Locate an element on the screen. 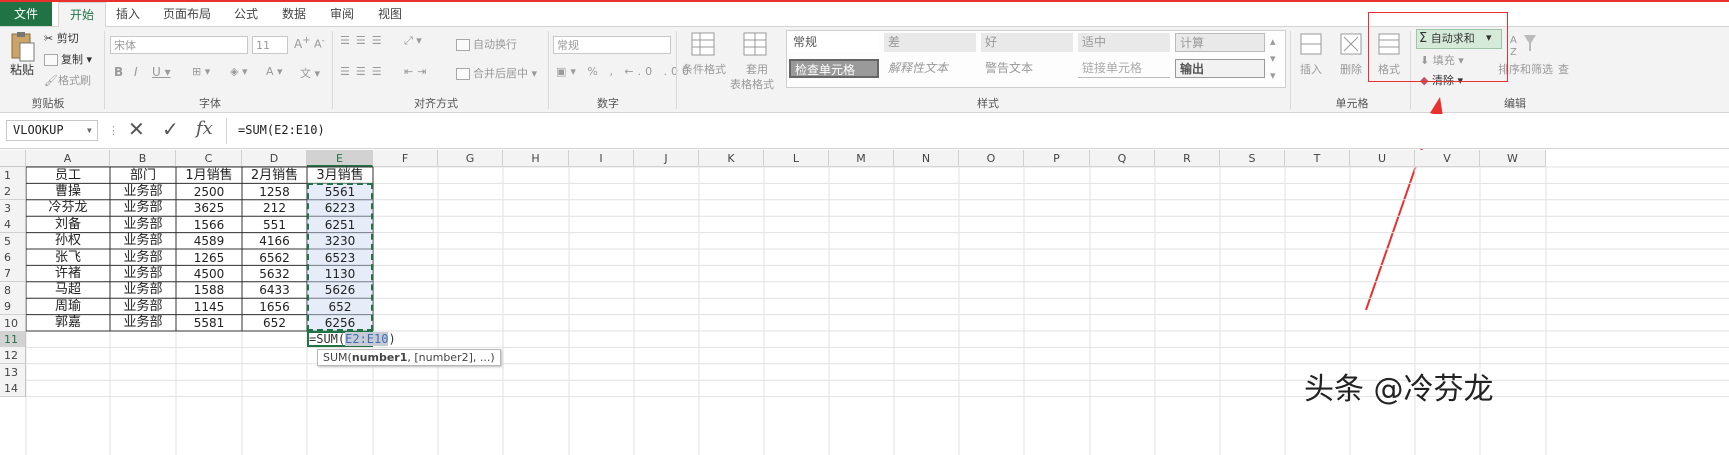 Image resolution: width=1729 pixels, height=455 pixels. formula-suffix: ) is located at coordinates (392, 339).